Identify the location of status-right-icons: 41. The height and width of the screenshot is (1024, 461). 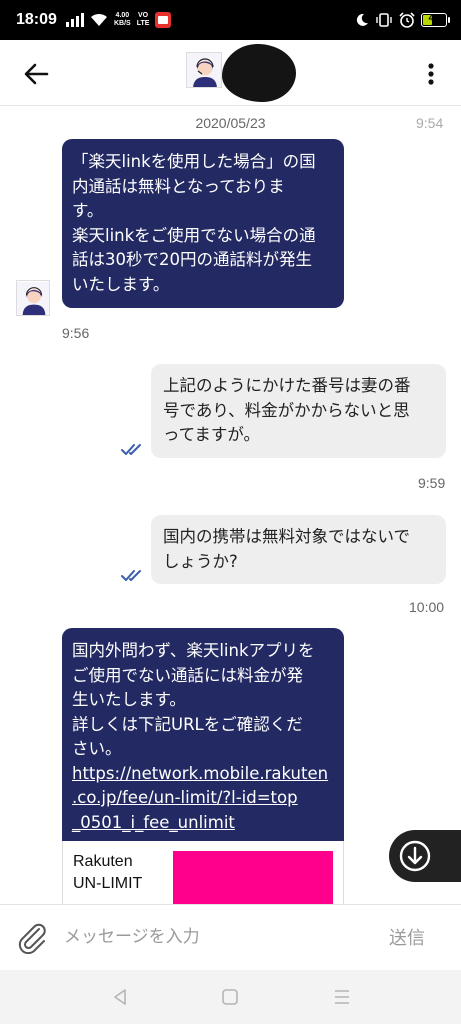
(402, 20).